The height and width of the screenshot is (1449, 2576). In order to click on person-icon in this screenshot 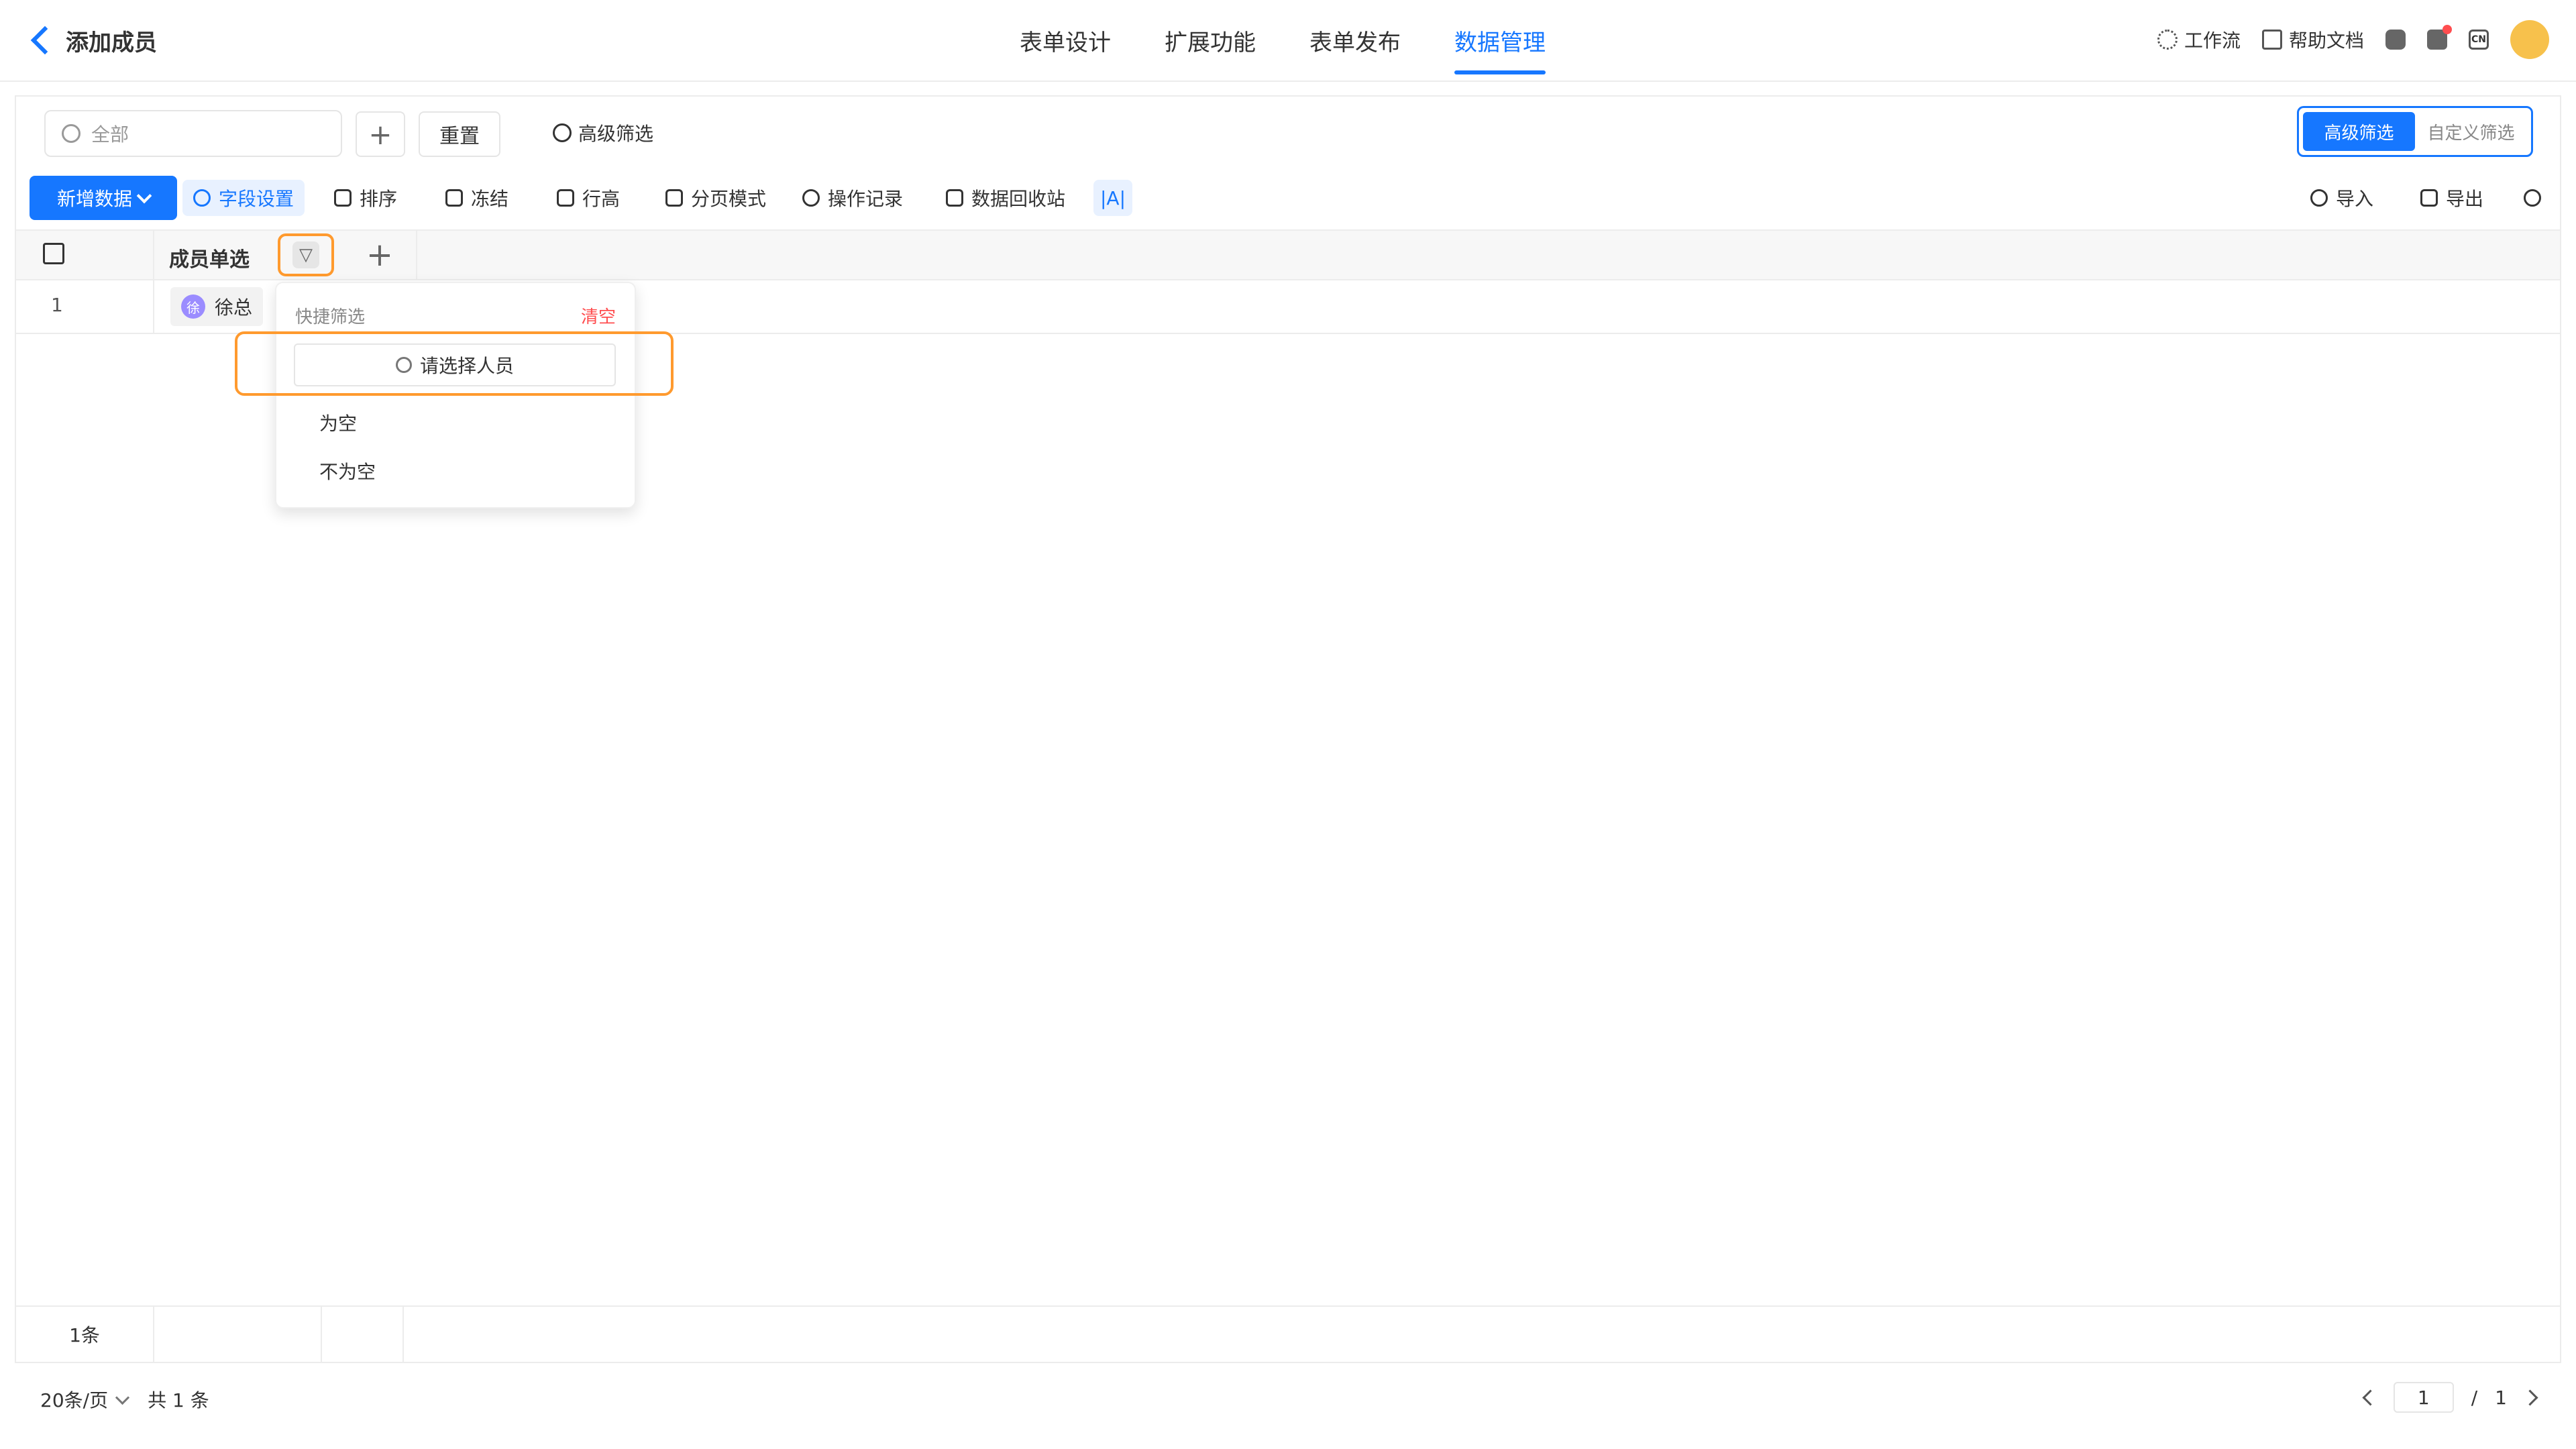, I will do `click(403, 365)`.